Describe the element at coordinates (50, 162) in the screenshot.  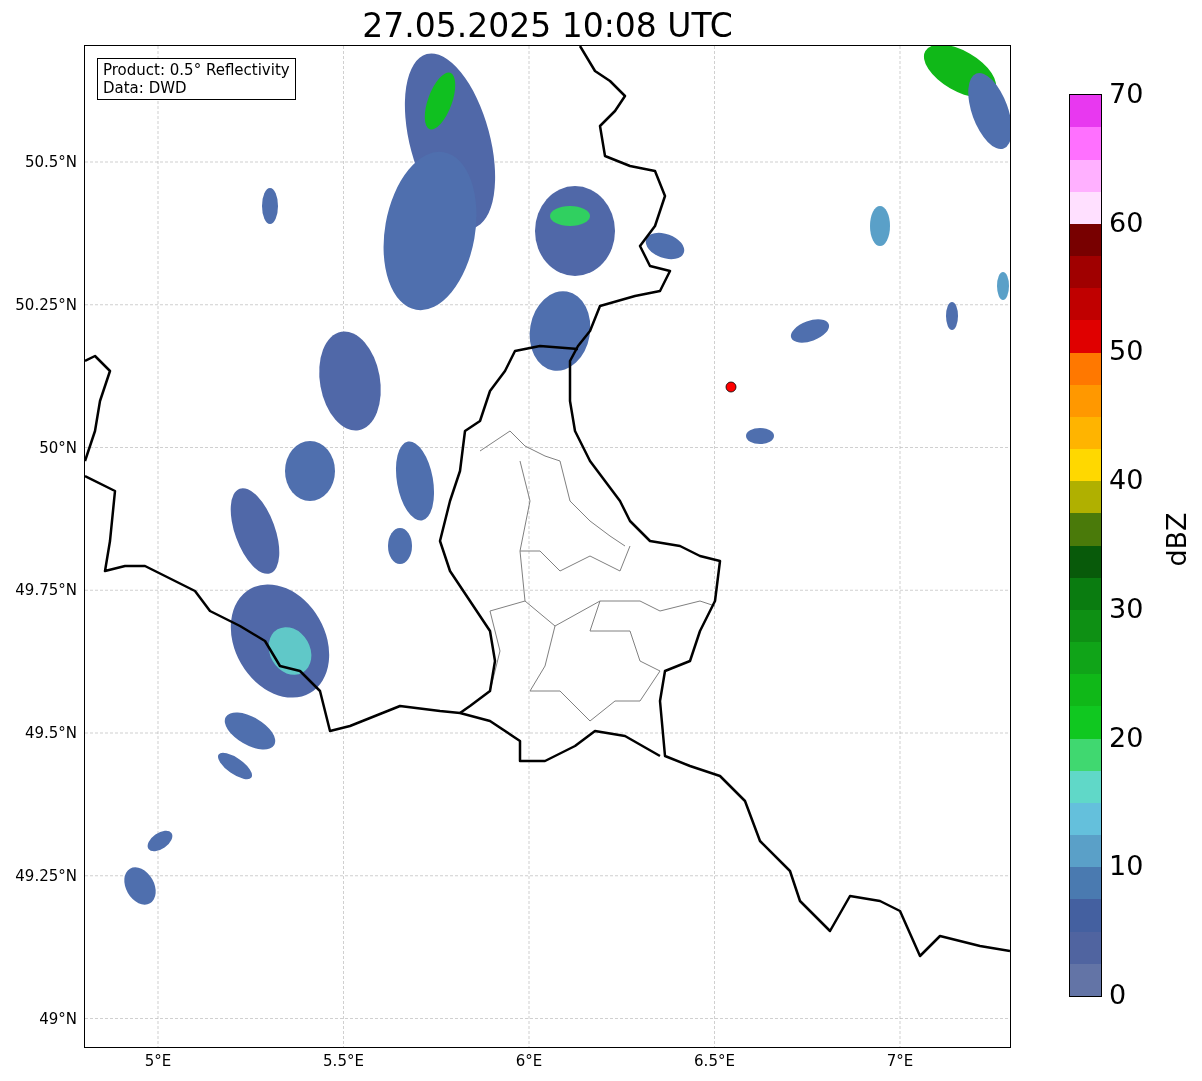
I see `latitude-label: 50.5°N` at that location.